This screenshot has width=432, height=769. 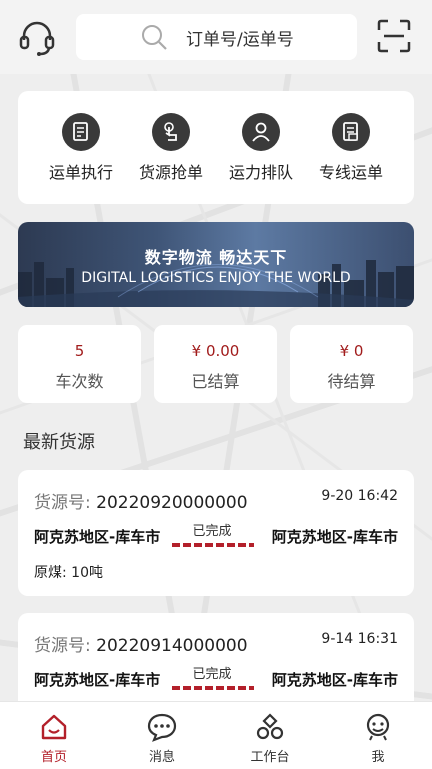 I want to click on cargo-number: 货源号: 20220914000000, so click(x=141, y=643).